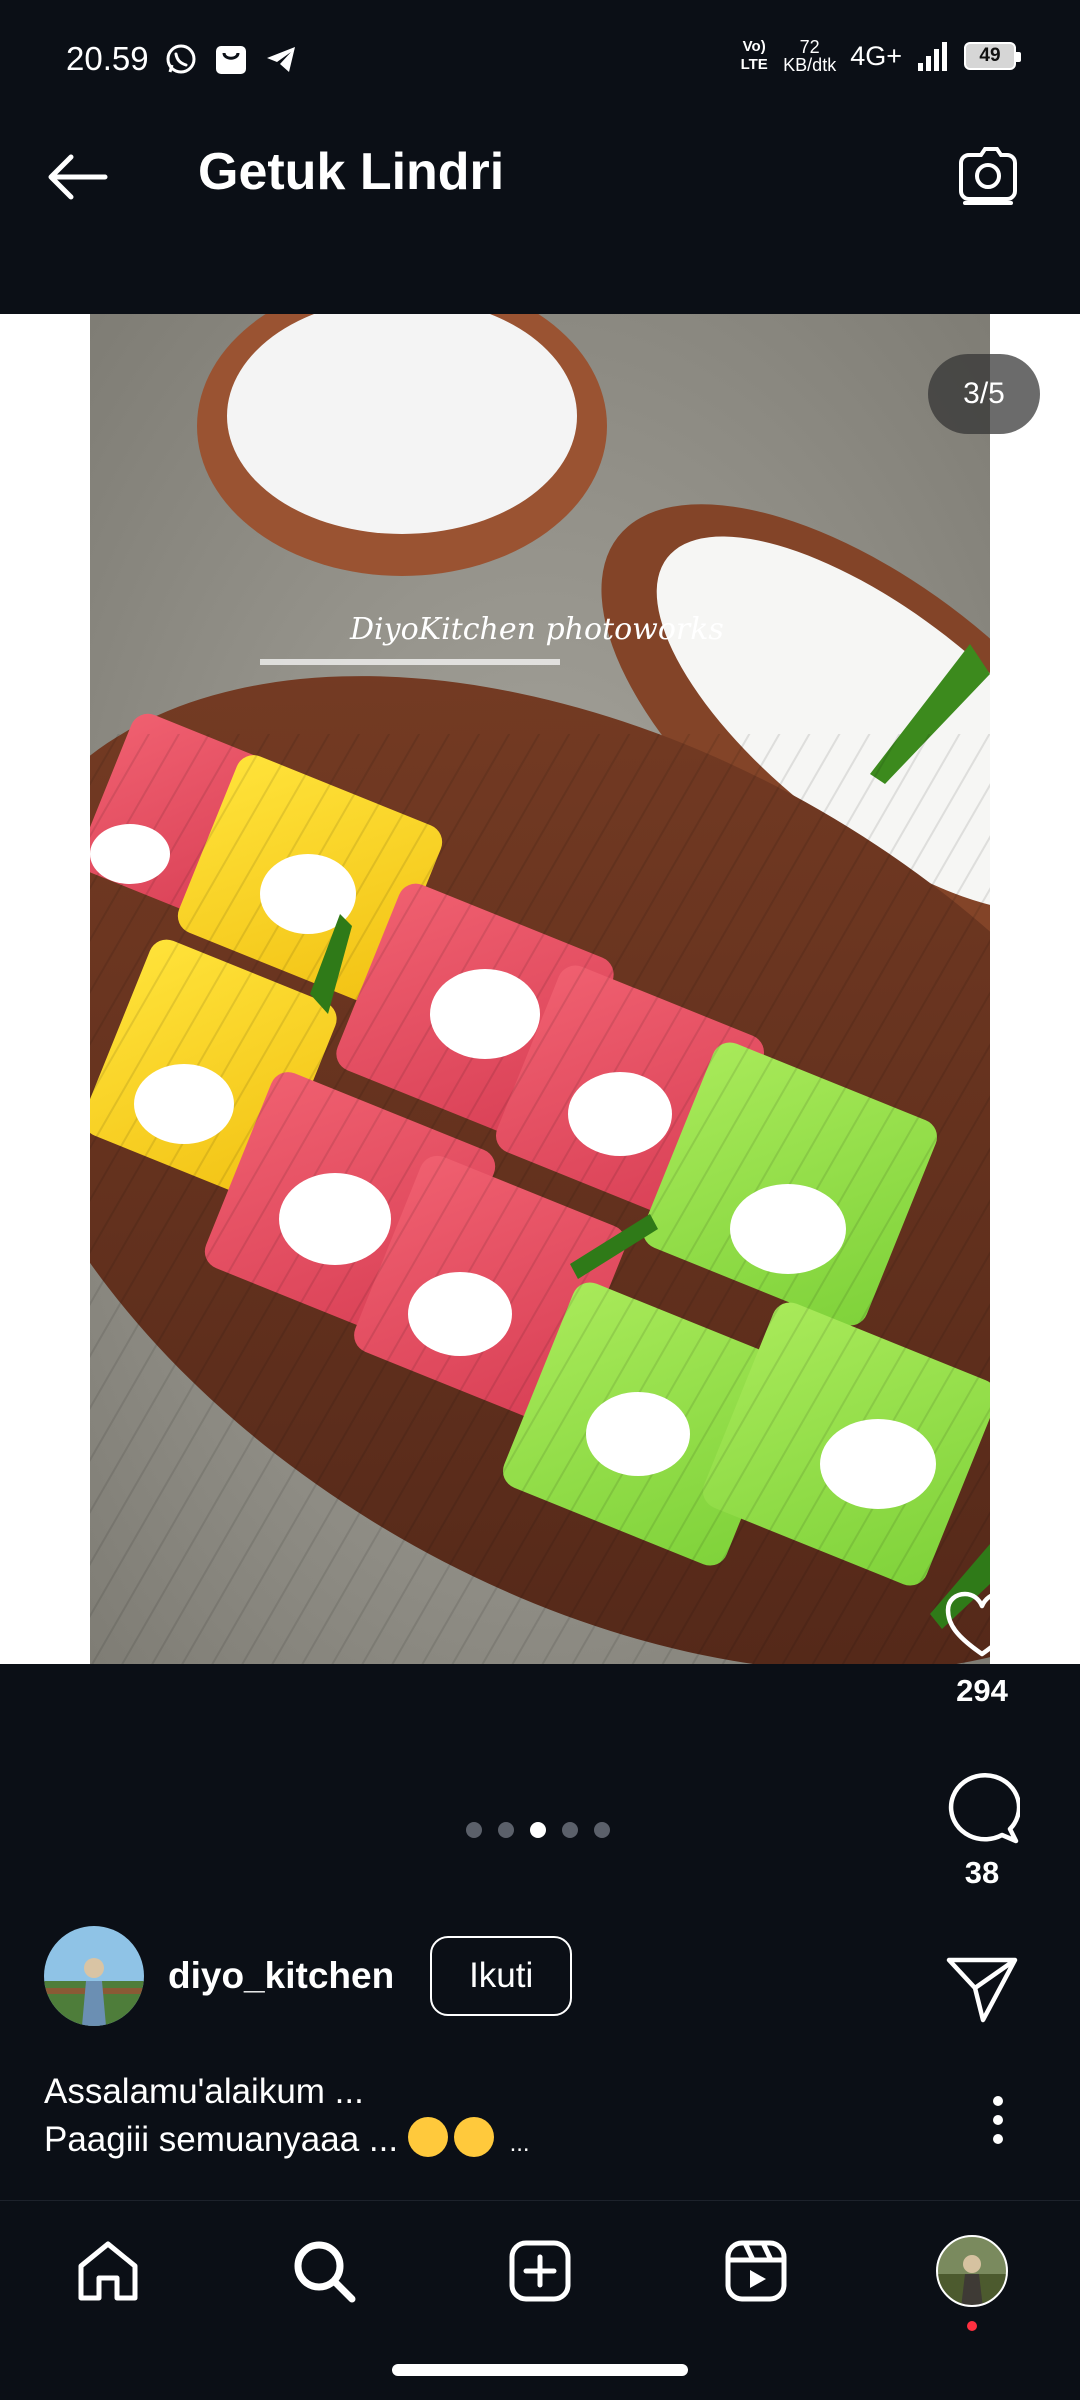 The height and width of the screenshot is (2400, 1080). I want to click on carousel-indicator, so click(538, 1830).